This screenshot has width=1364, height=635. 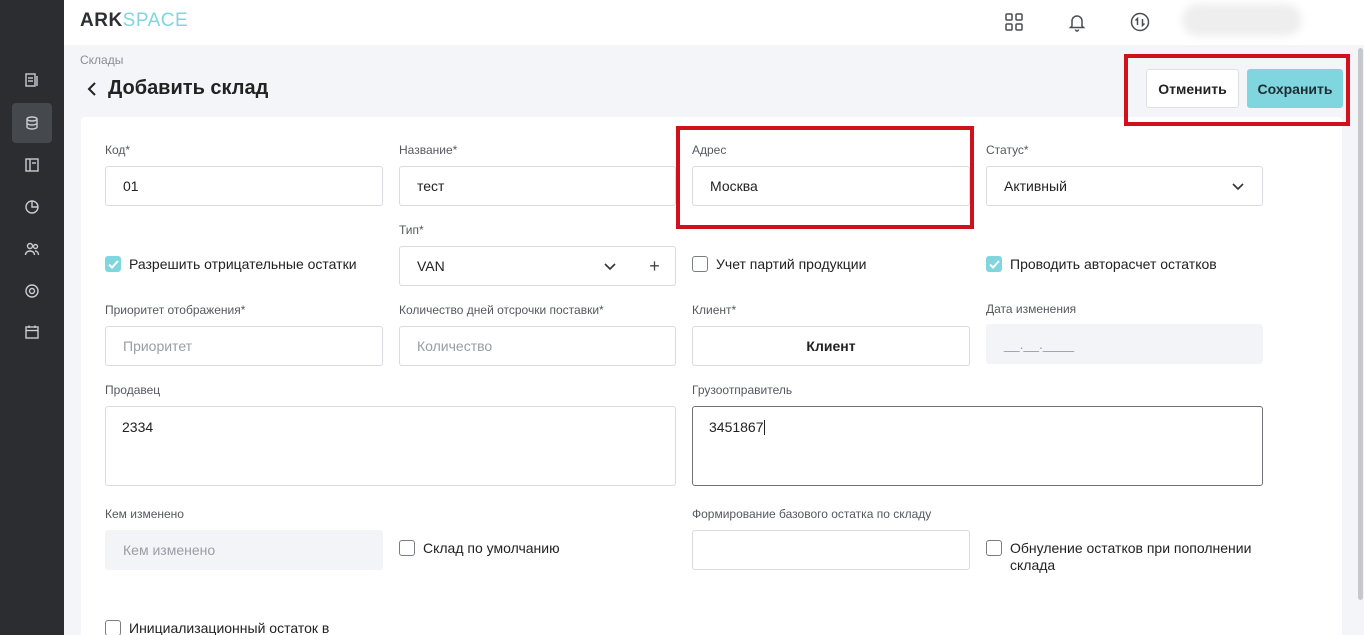 What do you see at coordinates (1007, 150) in the screenshot?
I see `status-label: Статус*` at bounding box center [1007, 150].